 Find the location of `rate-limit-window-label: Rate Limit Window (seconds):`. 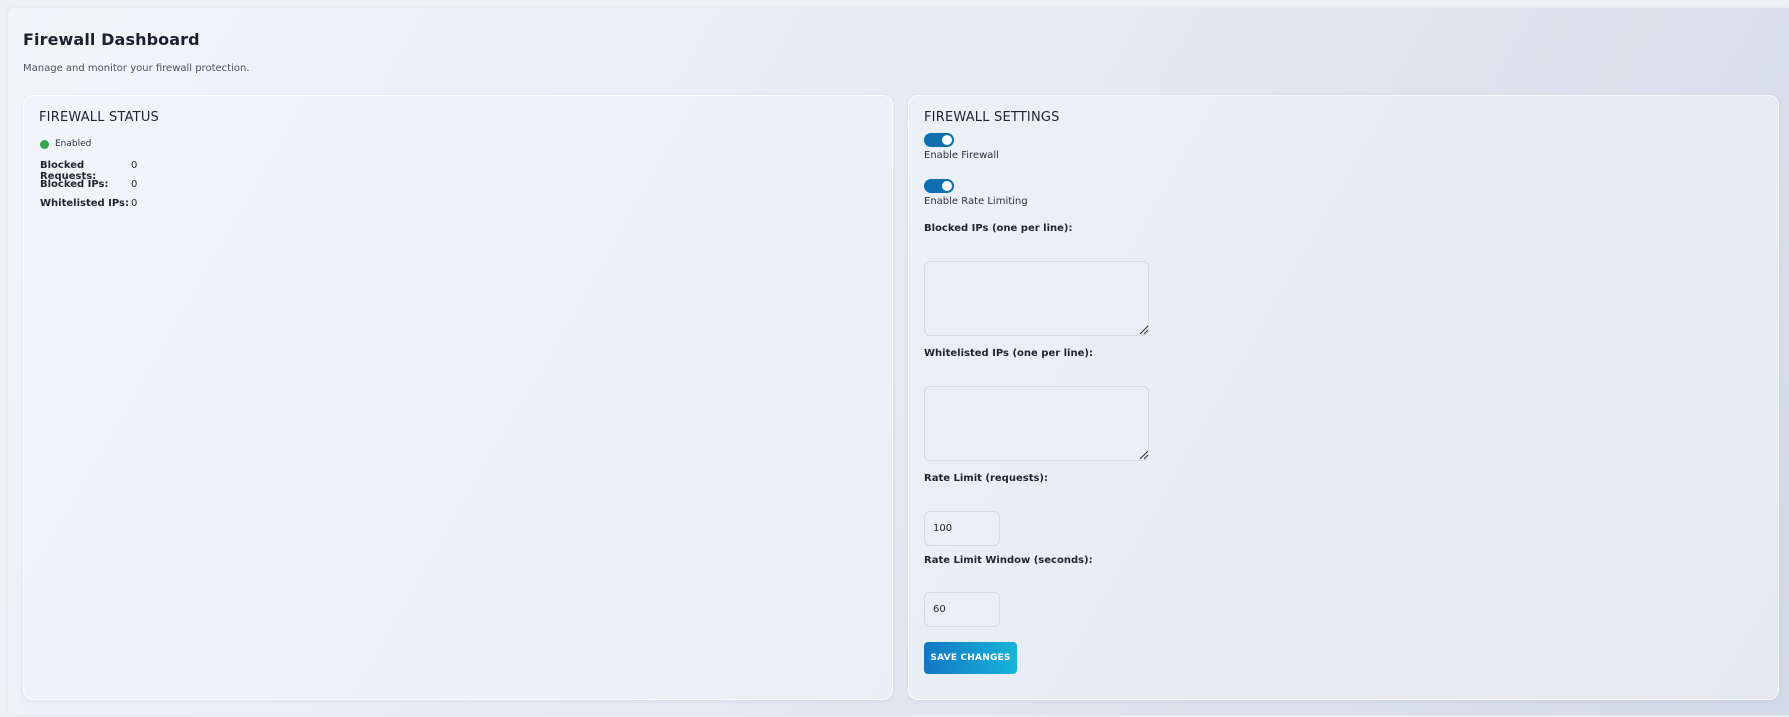

rate-limit-window-label: Rate Limit Window (seconds): is located at coordinates (1008, 560).